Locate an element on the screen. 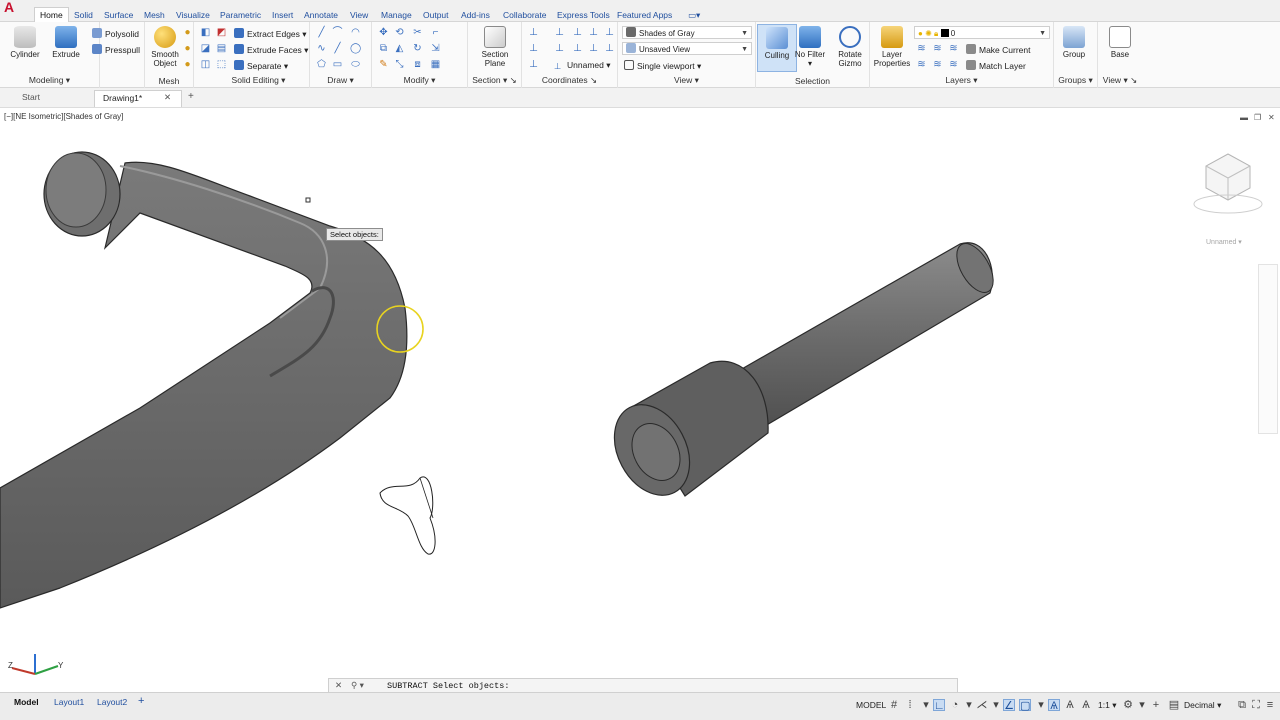 Image resolution: width=1280 pixels, height=720 pixels. isodraft-dropdown-icon: ▾ is located at coordinates (996, 705).